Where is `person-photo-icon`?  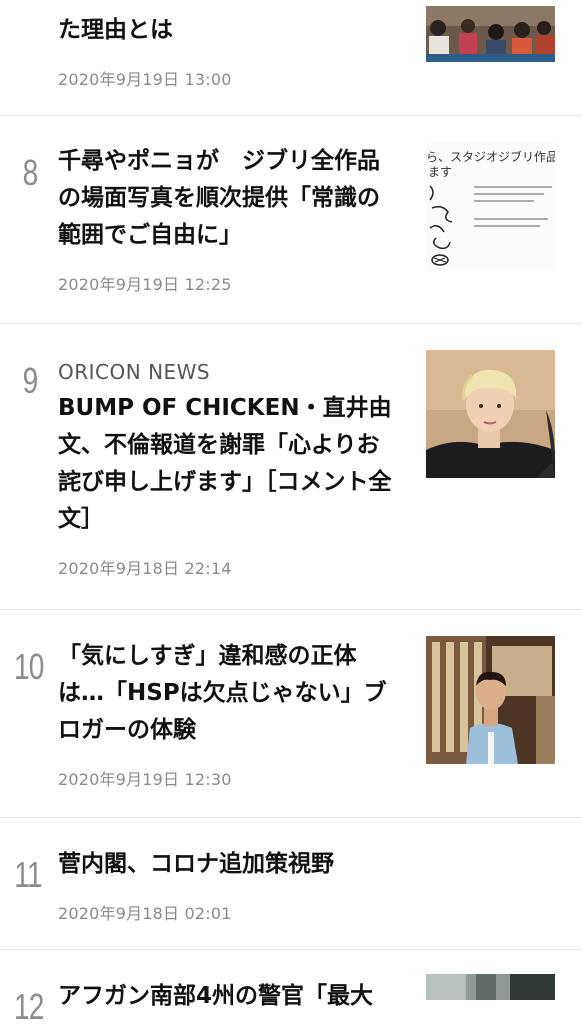
person-photo-icon is located at coordinates (490, 414).